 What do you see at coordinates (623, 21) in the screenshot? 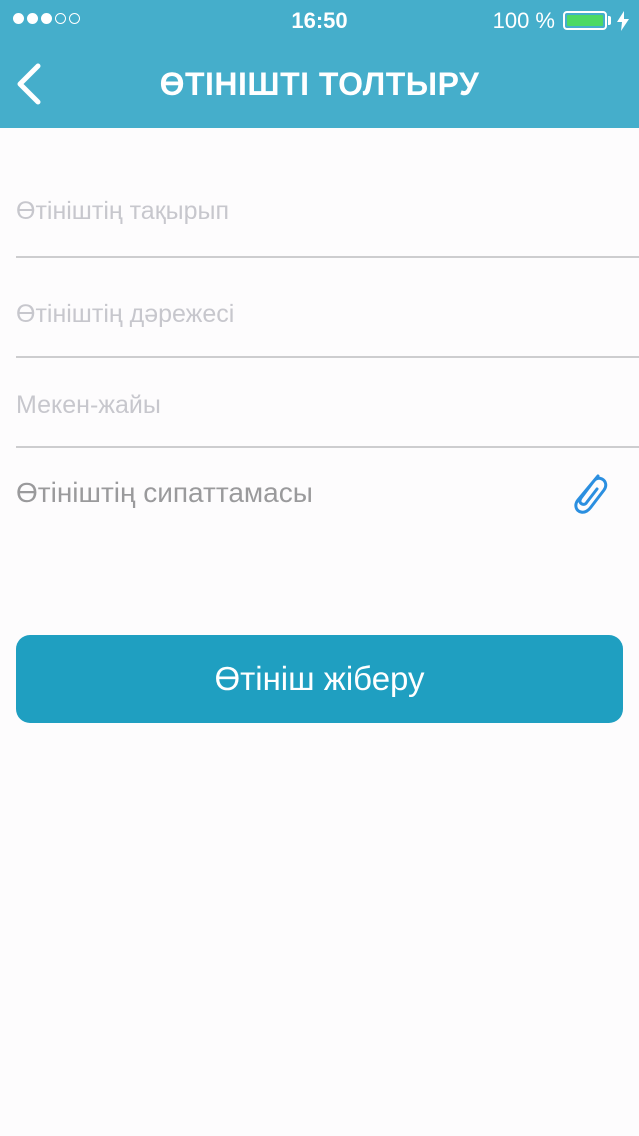
I see `charging-bolt-icon` at bounding box center [623, 21].